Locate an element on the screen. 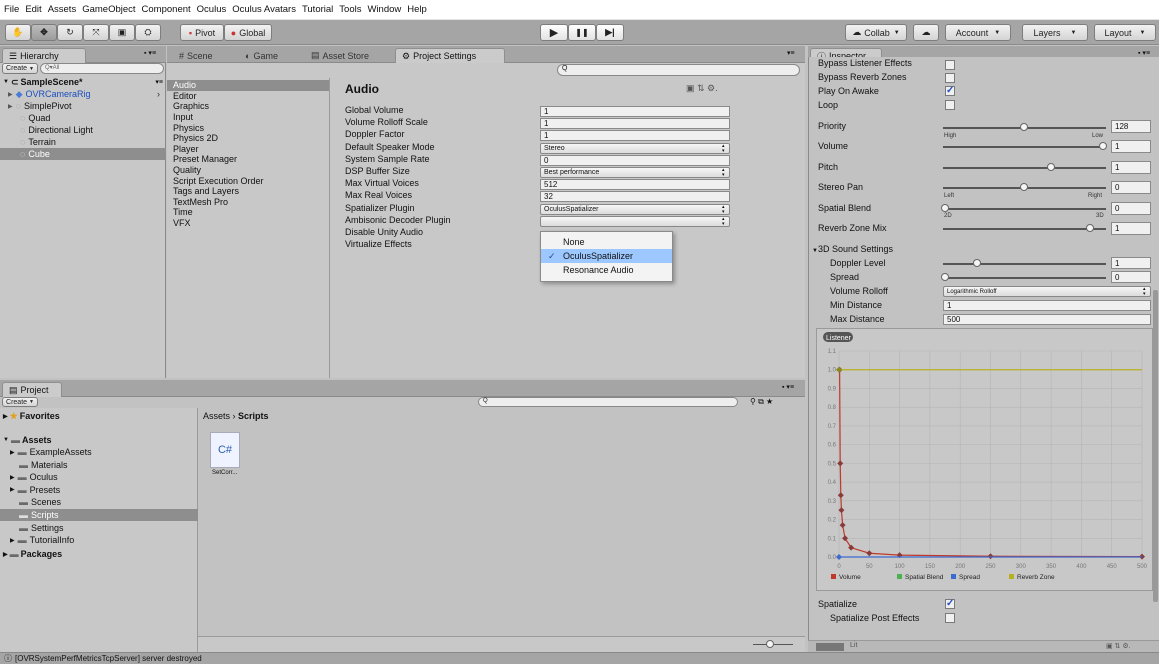 This screenshot has width=1159, height=664. settings-category-item: Input is located at coordinates (248, 117).